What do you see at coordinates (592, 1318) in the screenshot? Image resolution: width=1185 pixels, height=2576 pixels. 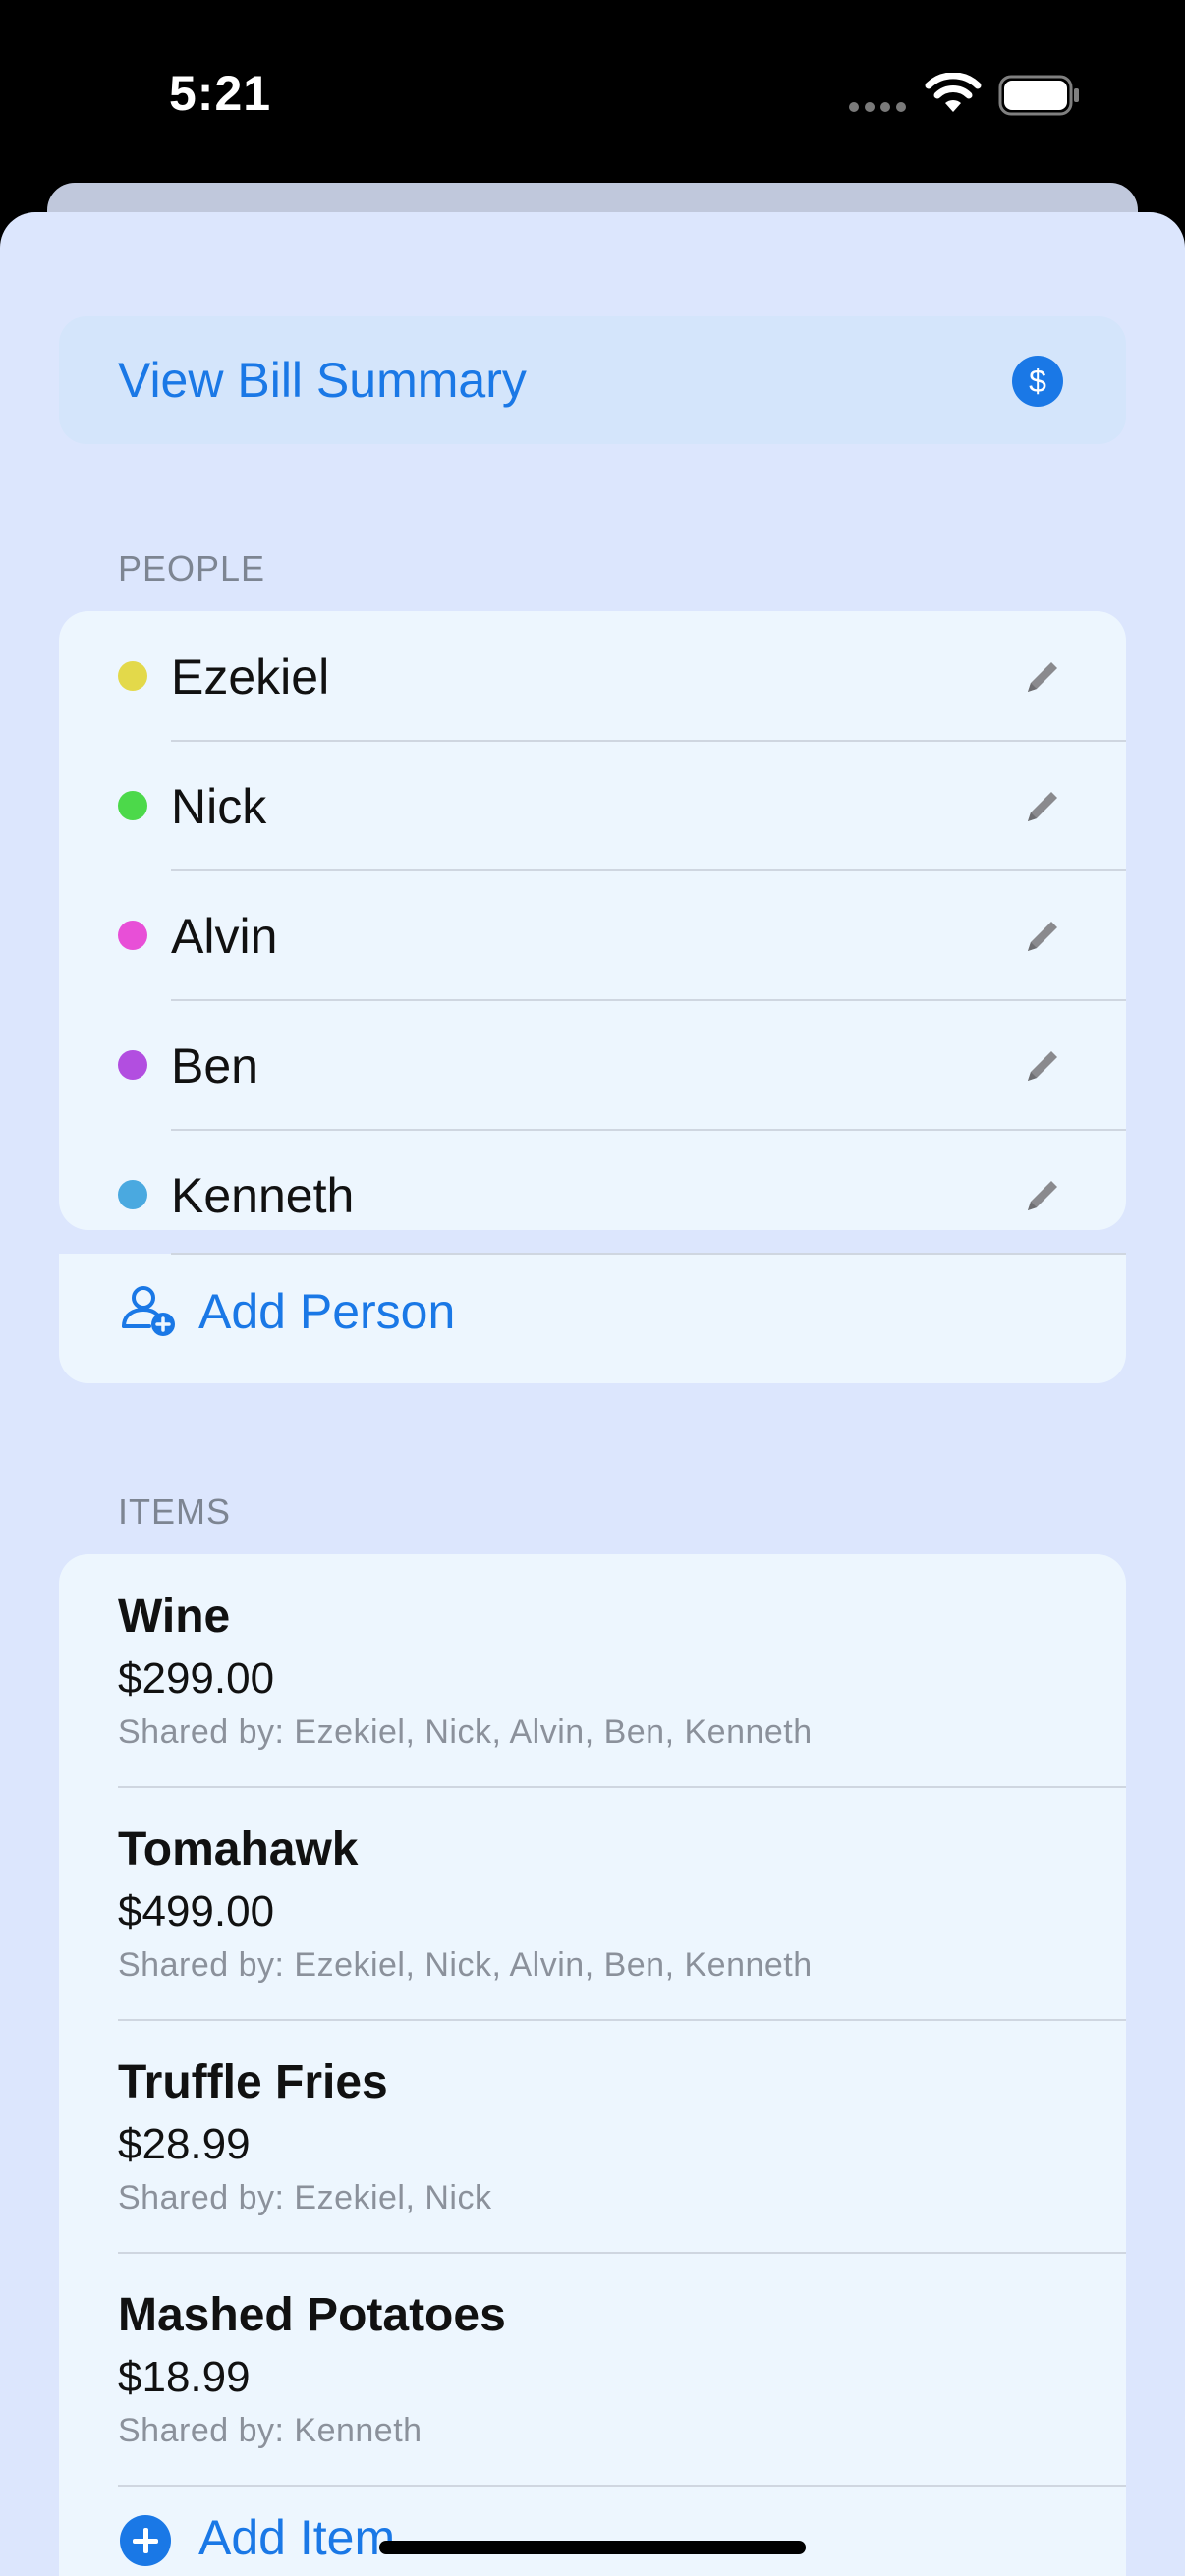 I see `add-person-button: Add Person` at bounding box center [592, 1318].